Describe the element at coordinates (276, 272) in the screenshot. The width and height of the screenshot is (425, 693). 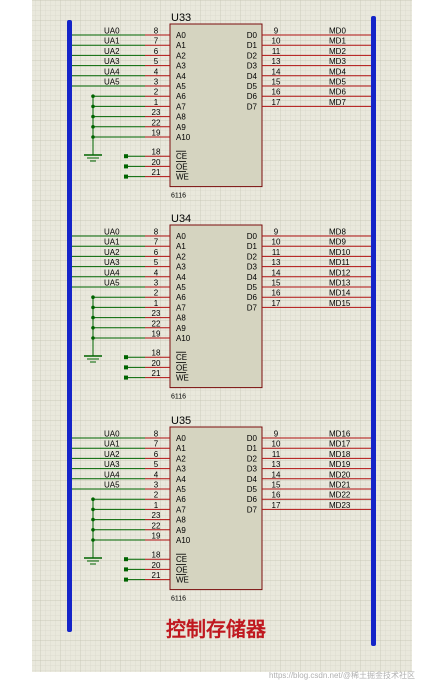
I see `pin-number: 14` at that location.